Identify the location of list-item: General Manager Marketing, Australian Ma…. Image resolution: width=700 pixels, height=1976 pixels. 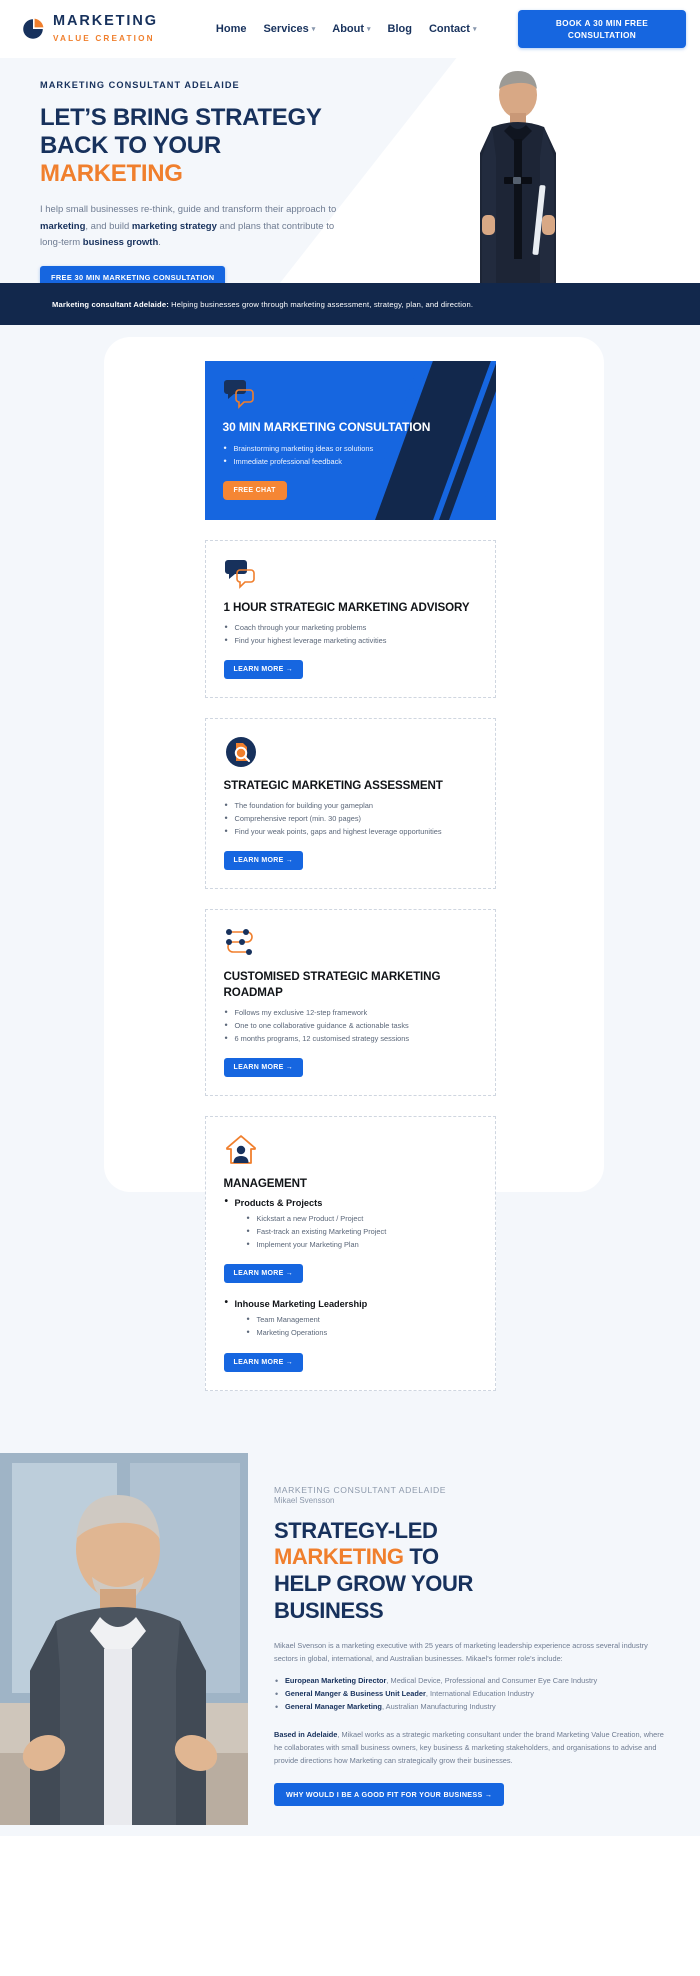
(472, 1708).